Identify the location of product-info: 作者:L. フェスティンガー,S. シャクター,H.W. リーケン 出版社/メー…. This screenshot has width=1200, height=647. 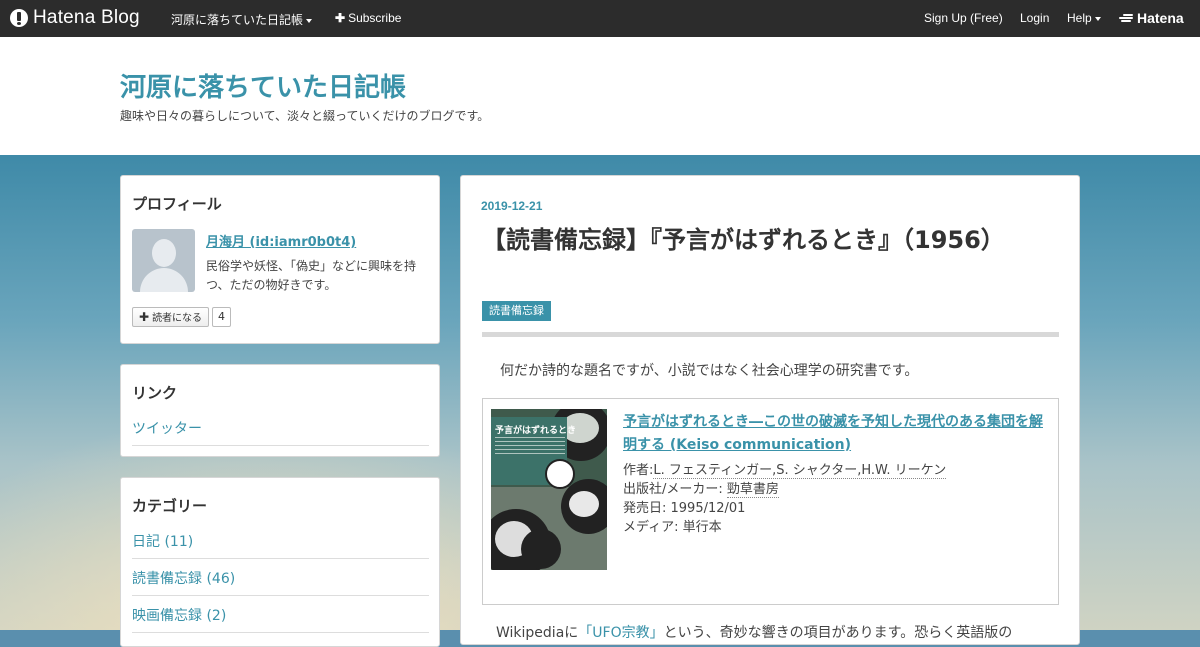
(785, 499).